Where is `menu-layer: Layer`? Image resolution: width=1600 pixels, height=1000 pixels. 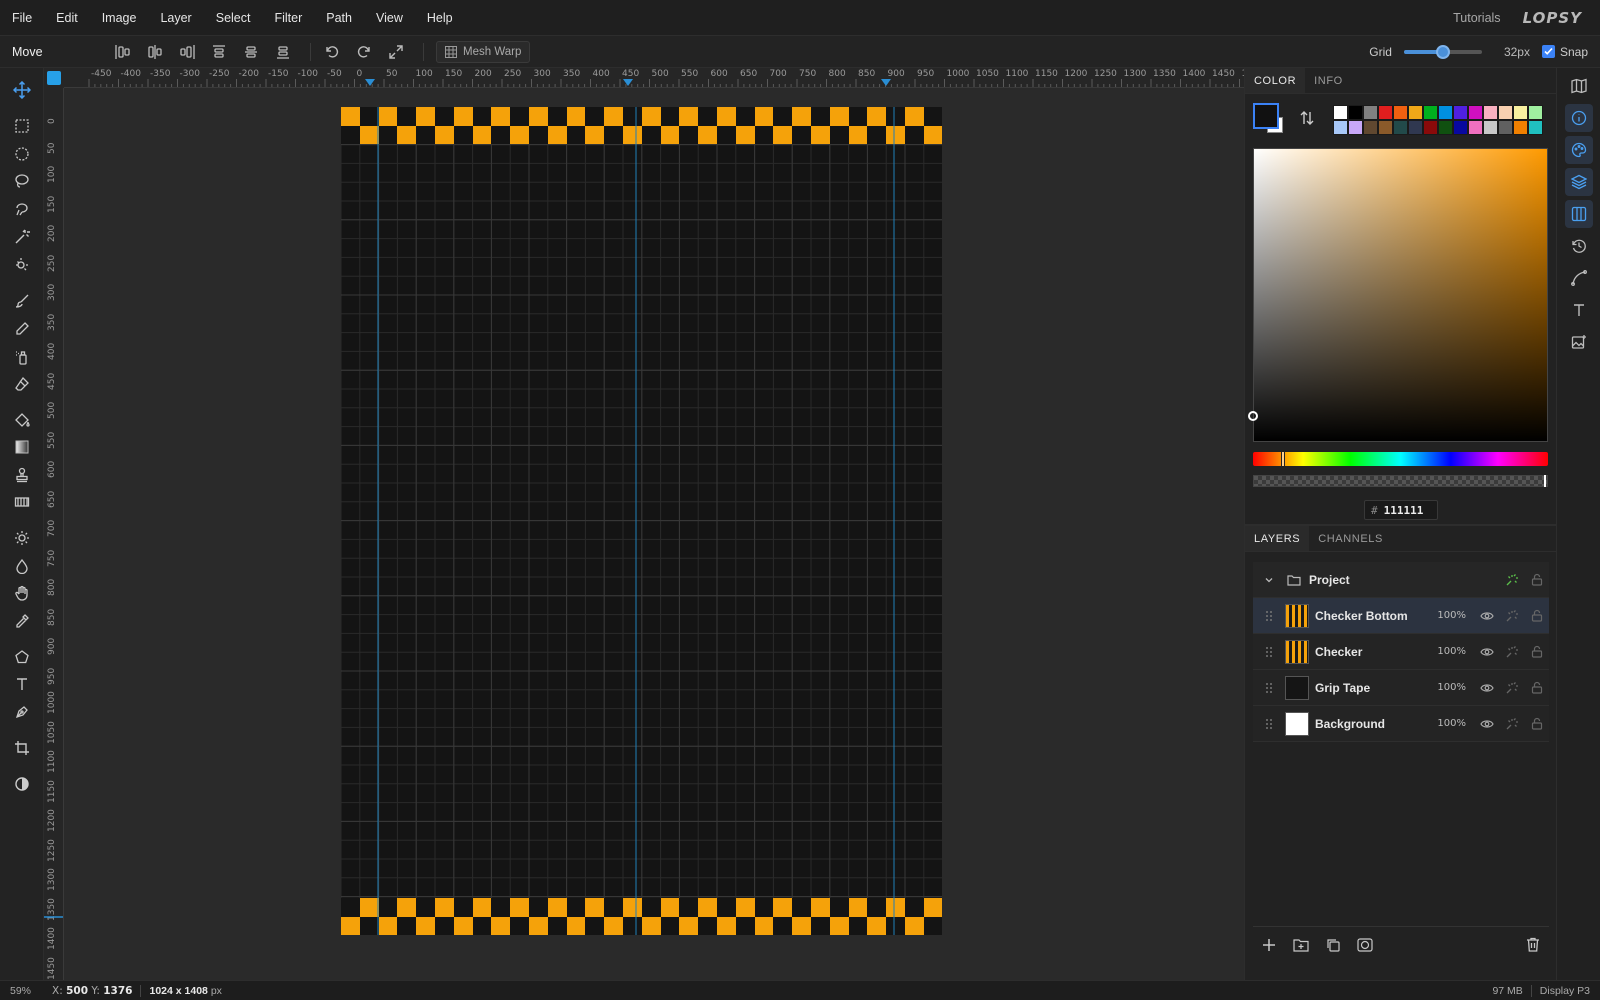 menu-layer: Layer is located at coordinates (175, 18).